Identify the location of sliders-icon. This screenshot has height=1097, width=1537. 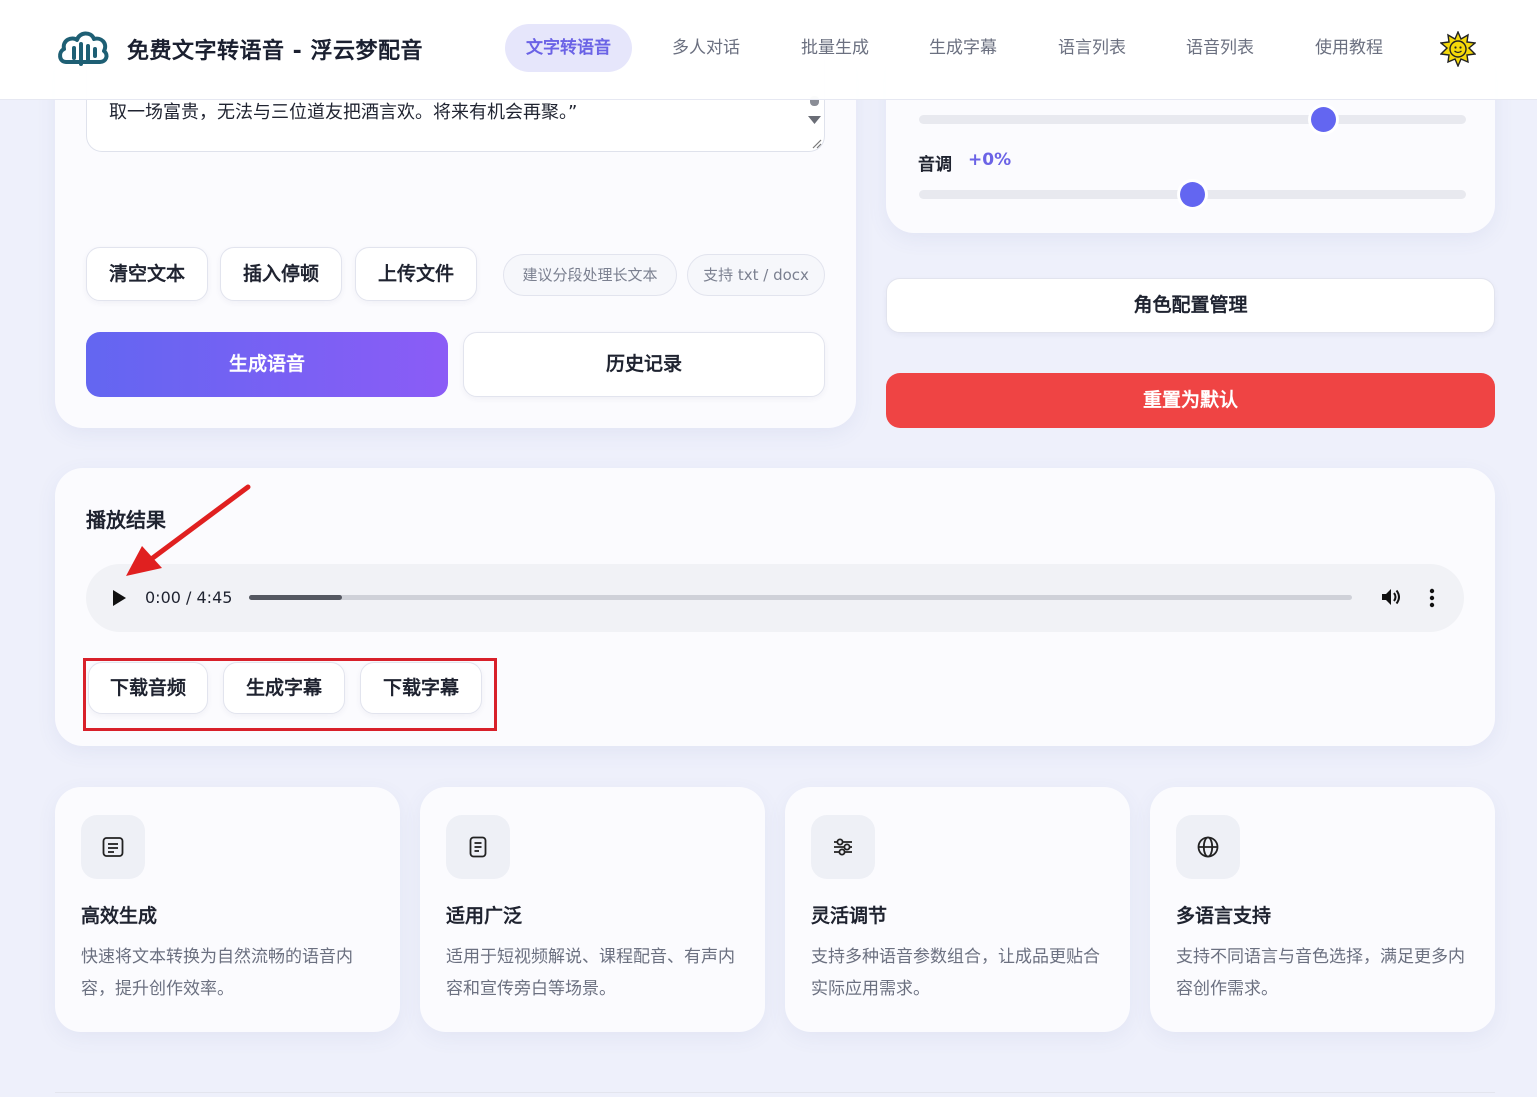
(843, 847).